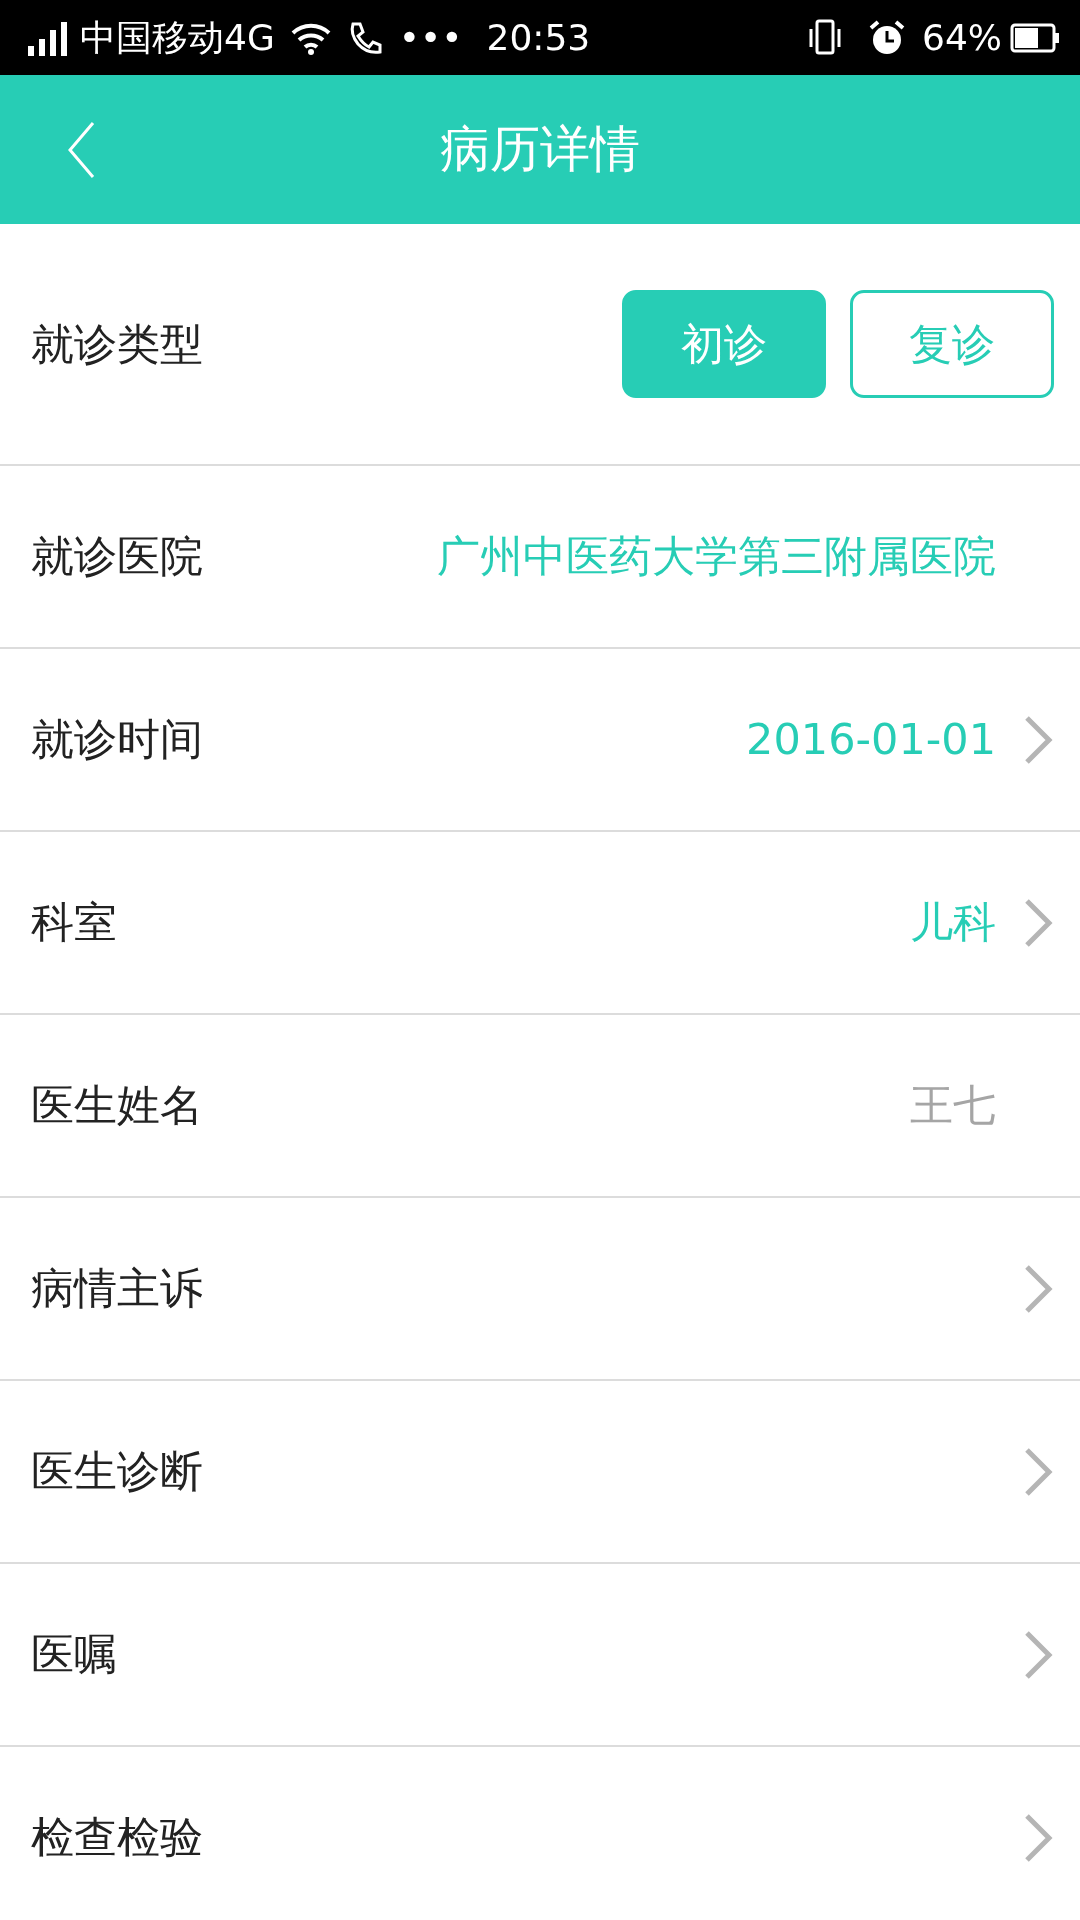 The image size is (1080, 1920). Describe the element at coordinates (117, 1838) in the screenshot. I see `field-label: 检查检验` at that location.